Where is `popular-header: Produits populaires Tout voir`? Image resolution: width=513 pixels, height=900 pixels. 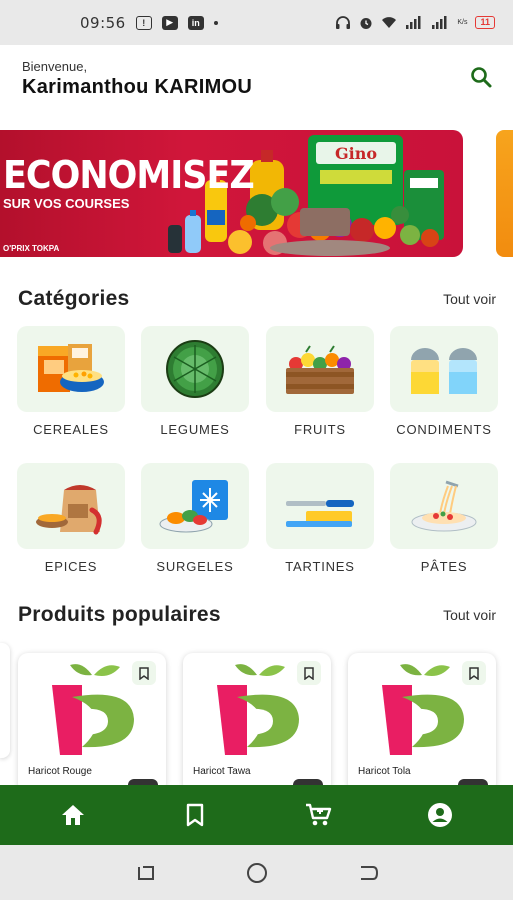 popular-header: Produits populaires Tout voir is located at coordinates (257, 615).